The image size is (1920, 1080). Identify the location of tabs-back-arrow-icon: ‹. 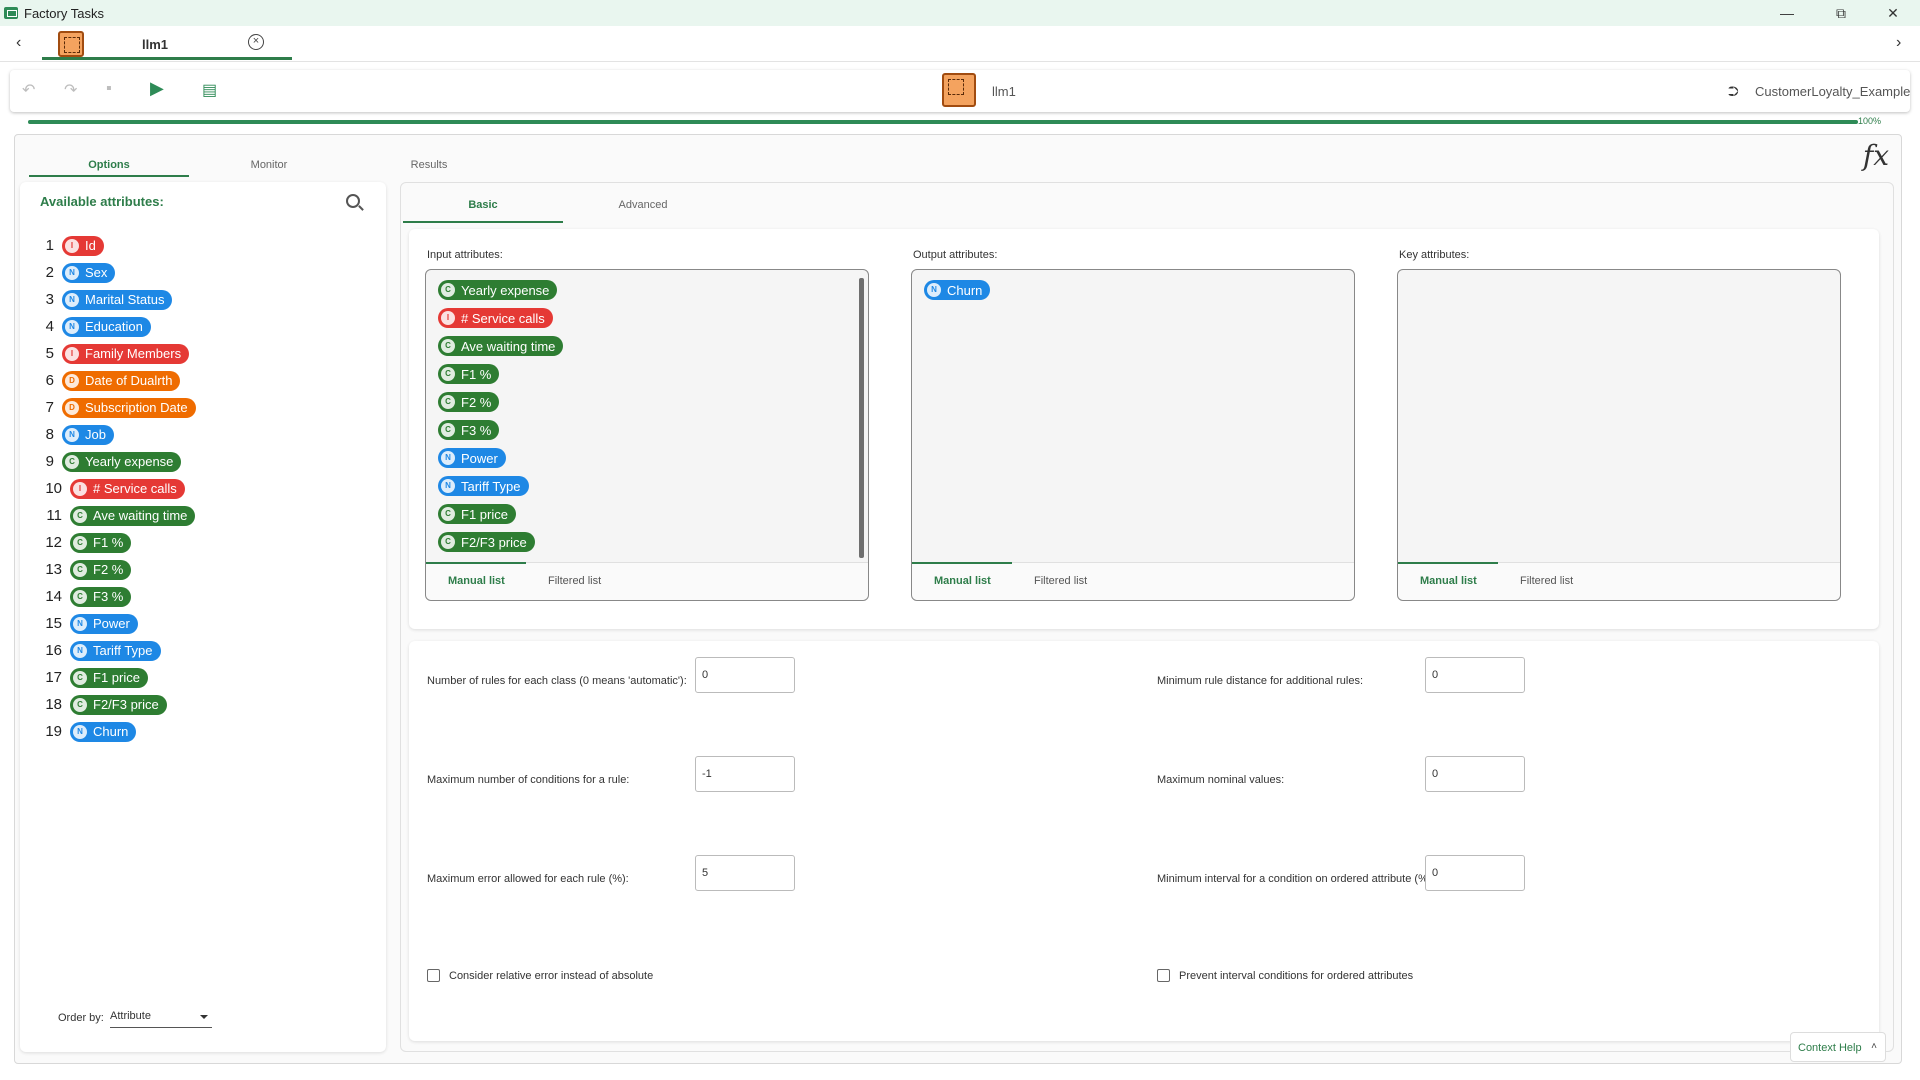
(18, 43).